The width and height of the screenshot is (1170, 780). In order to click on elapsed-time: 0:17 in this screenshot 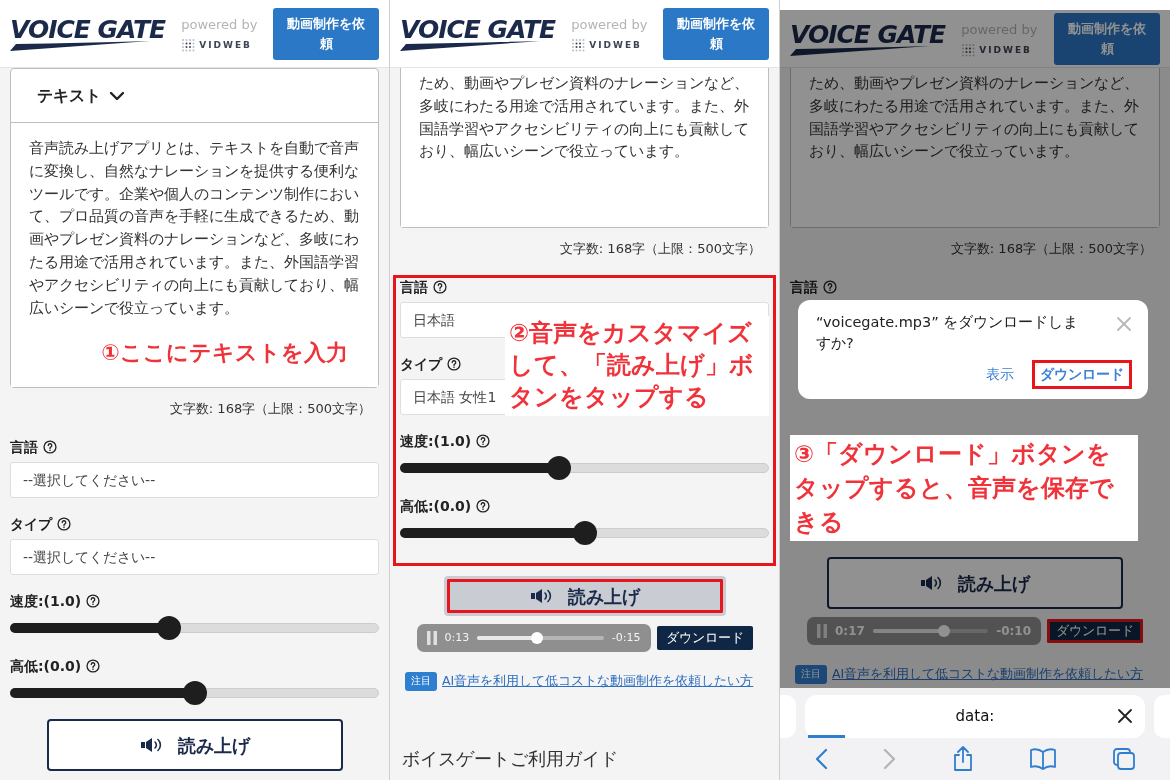, I will do `click(850, 632)`.